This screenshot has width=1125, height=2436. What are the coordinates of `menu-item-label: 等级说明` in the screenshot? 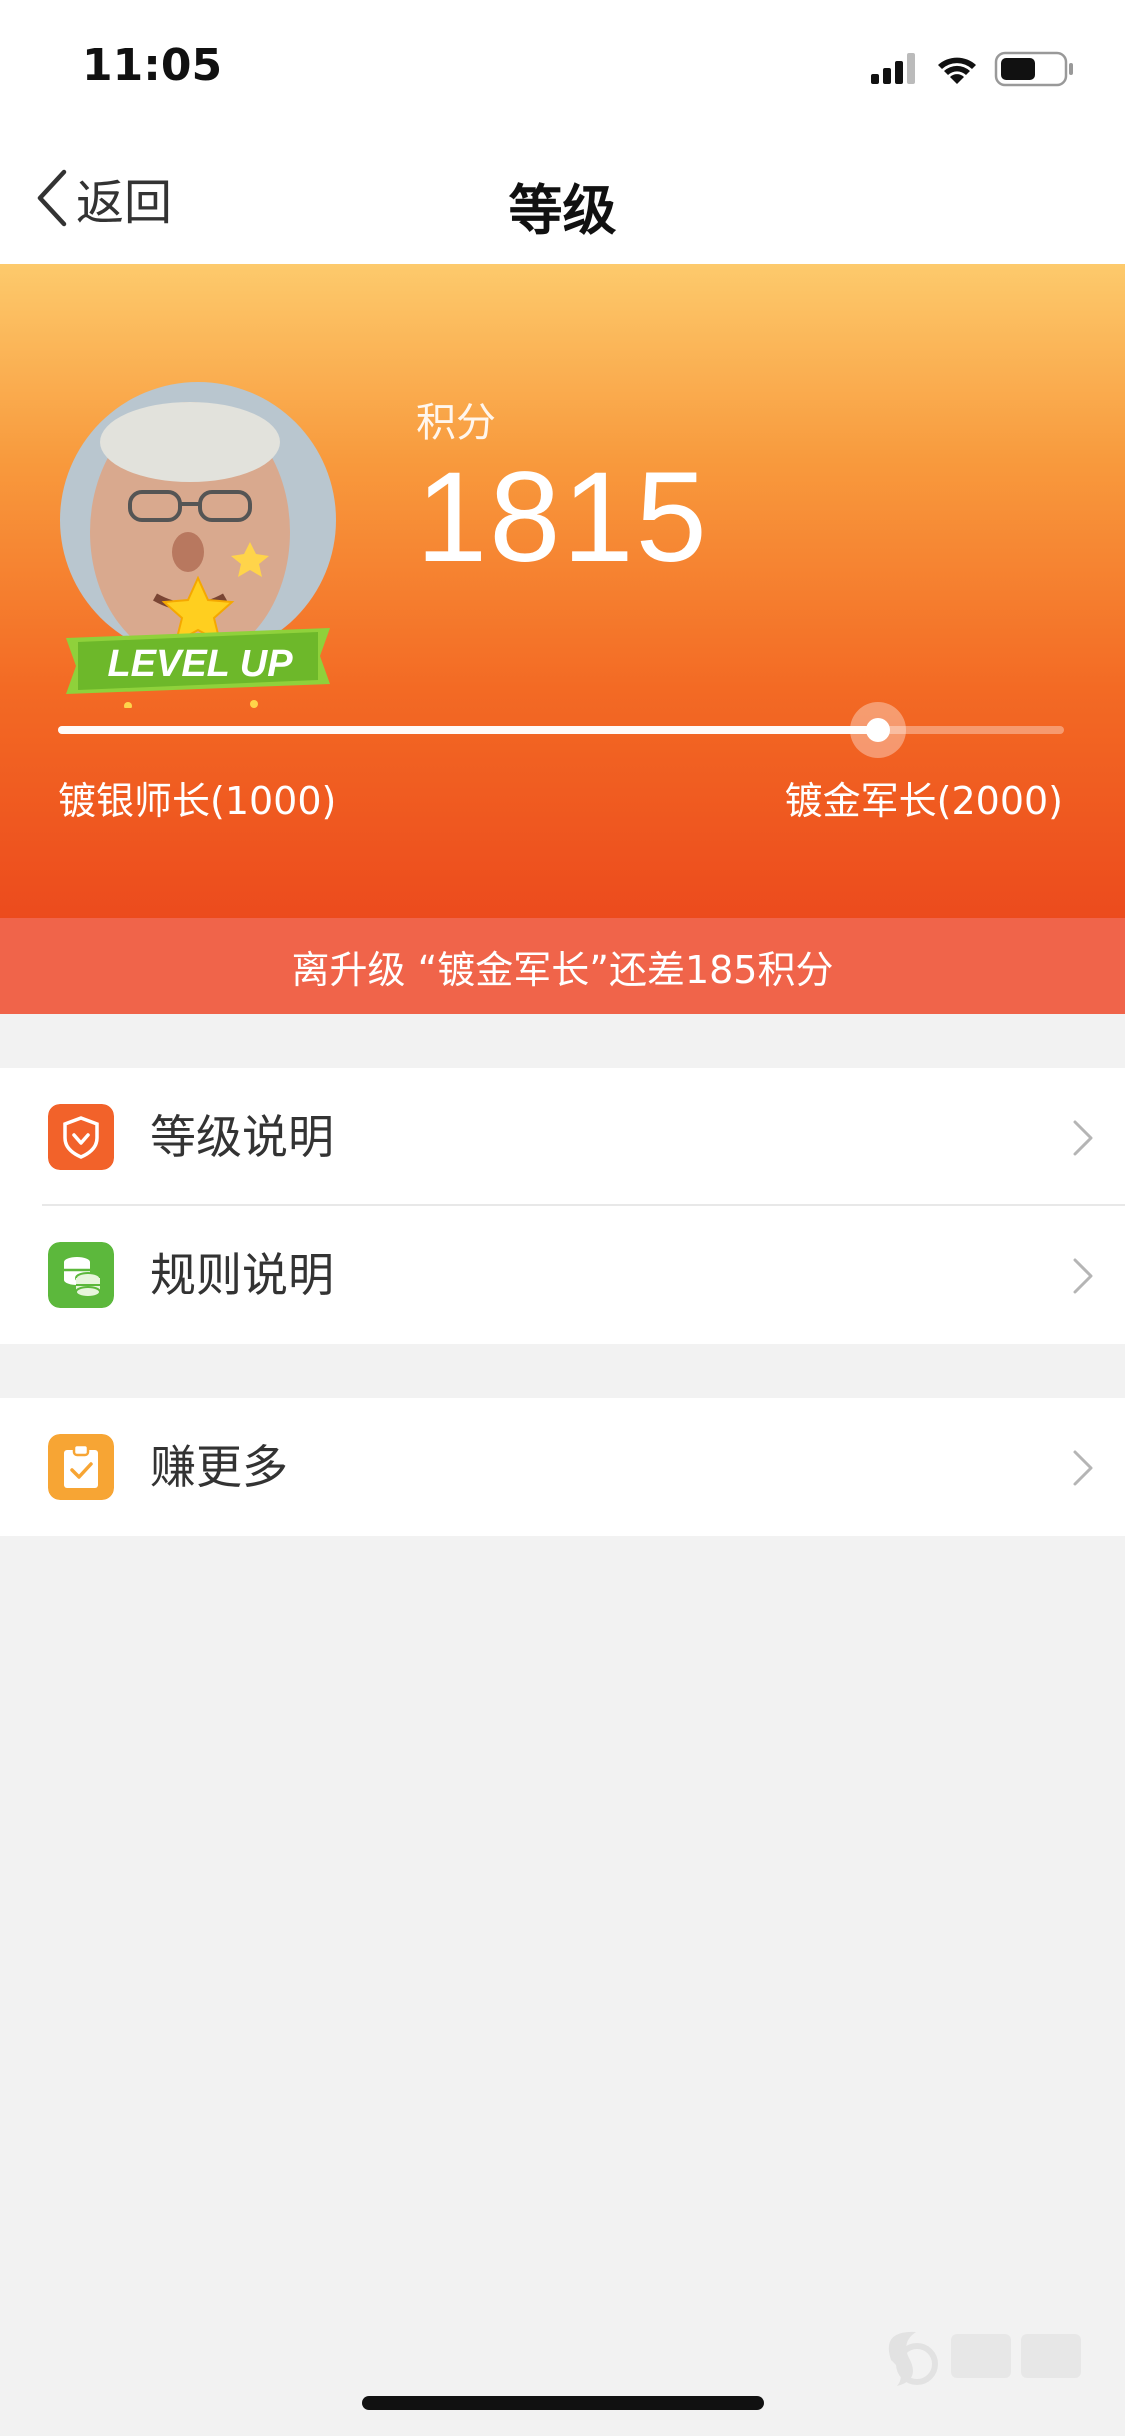 It's located at (242, 1137).